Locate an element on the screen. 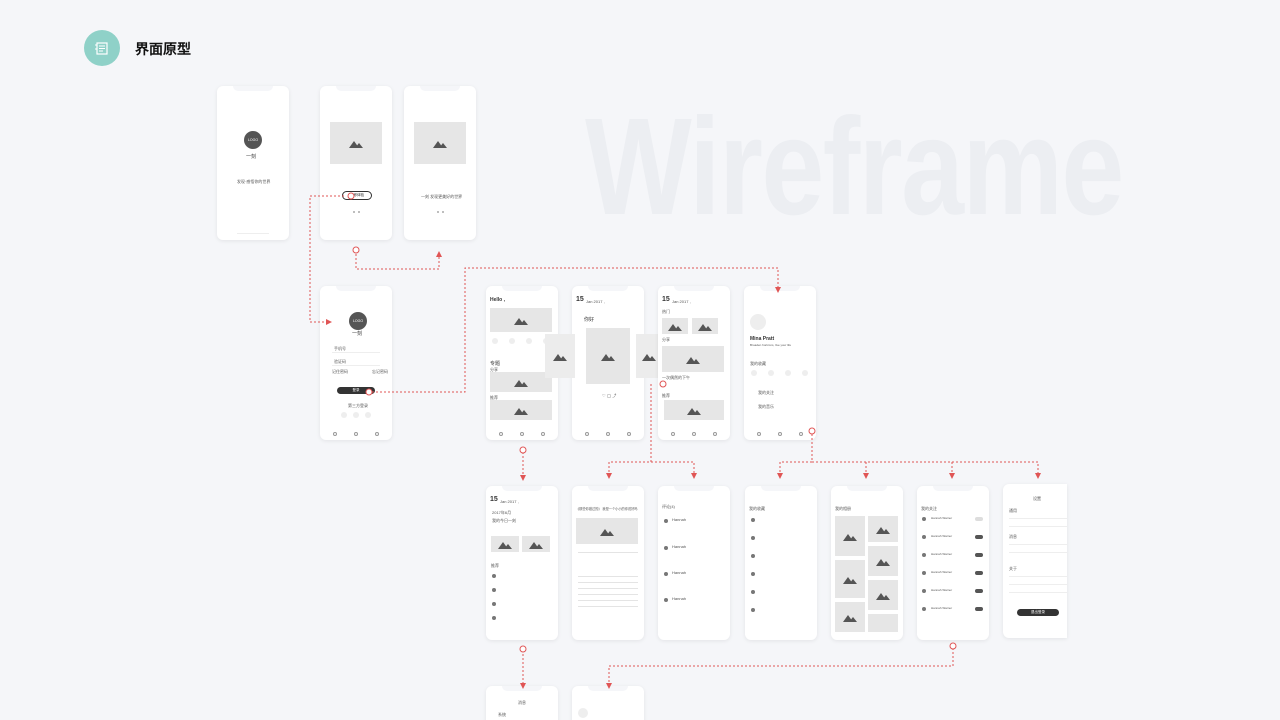 The width and height of the screenshot is (1280, 720). messages-row: 系统 is located at coordinates (502, 714).